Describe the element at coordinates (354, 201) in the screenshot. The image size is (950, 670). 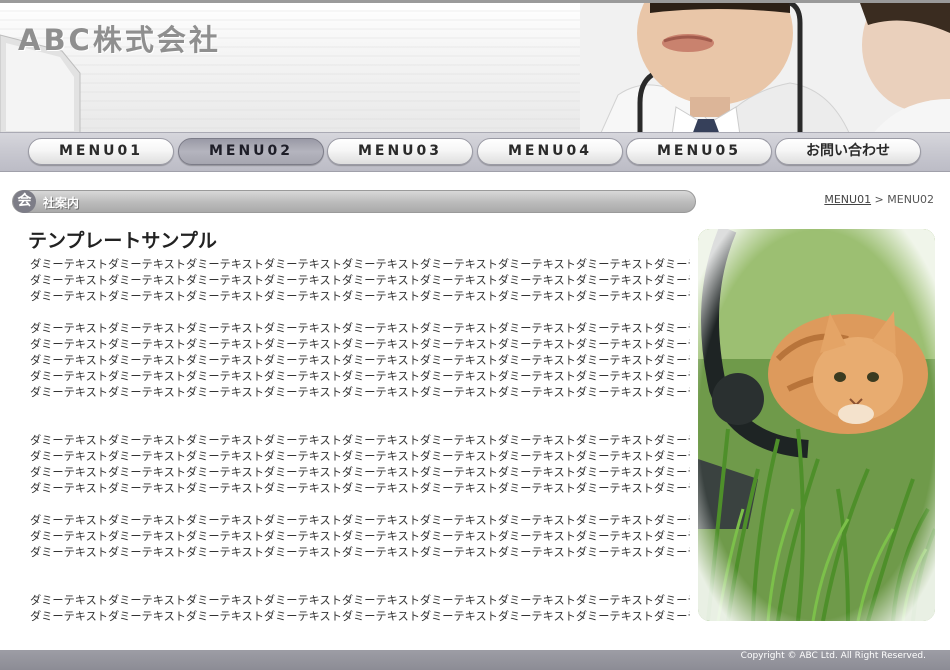
I see `section-heading-bar: 会 社案内` at that location.